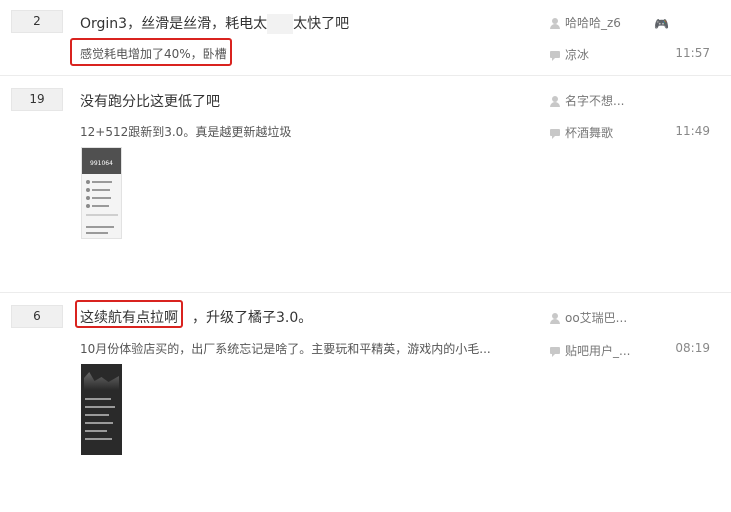  What do you see at coordinates (321, 24) in the screenshot?
I see `thread-title-text-end: 太快了吧` at bounding box center [321, 24].